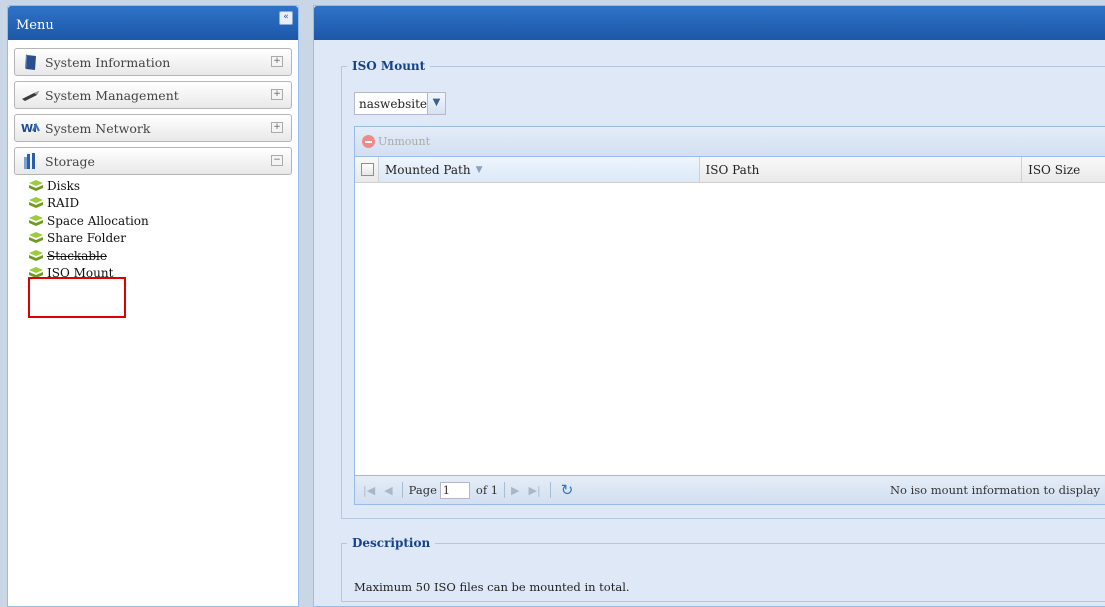 The image size is (1105, 607). I want to click on network-icon: Wi, so click(30, 128).